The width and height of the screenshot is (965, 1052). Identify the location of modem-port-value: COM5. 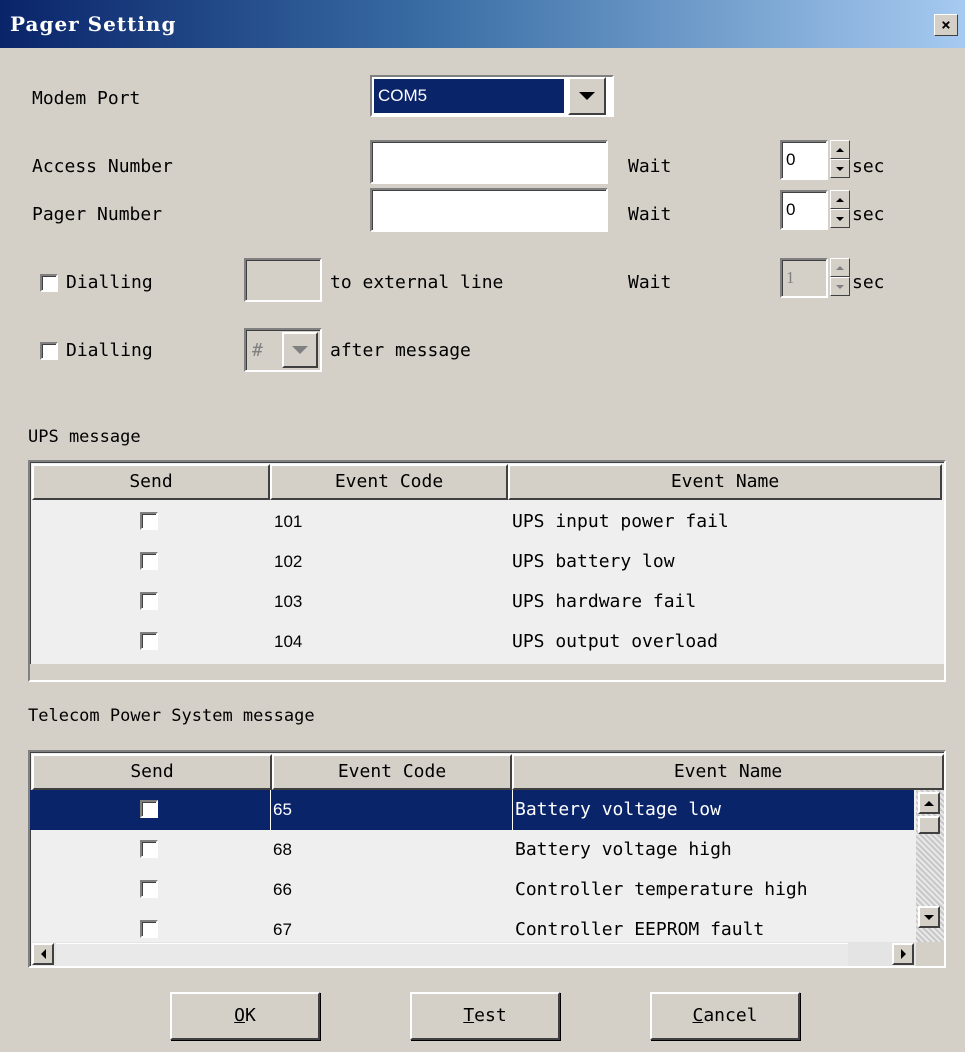
(469, 96).